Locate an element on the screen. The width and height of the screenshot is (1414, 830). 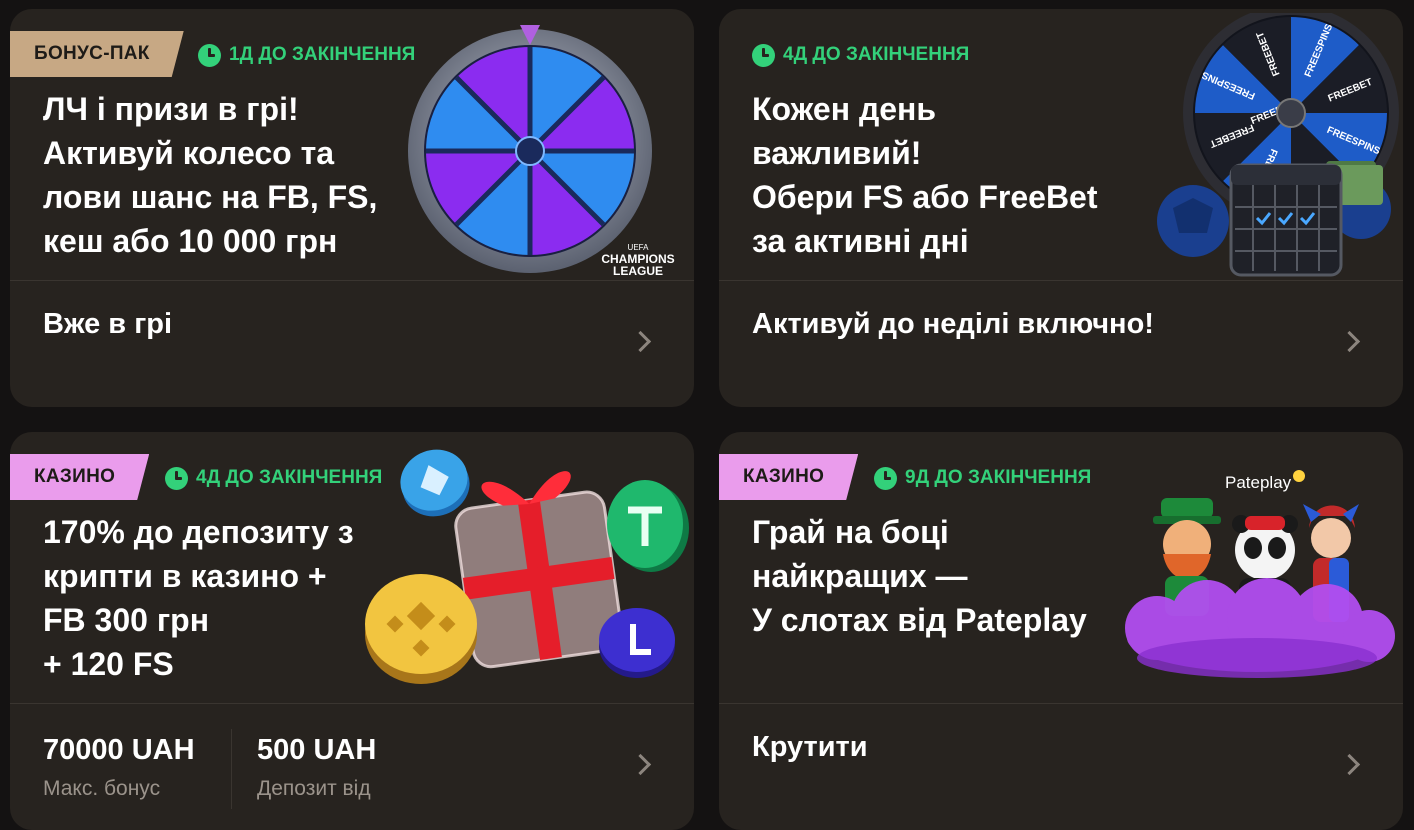
min-deposit-value: 500 UAH is located at coordinates (317, 750).